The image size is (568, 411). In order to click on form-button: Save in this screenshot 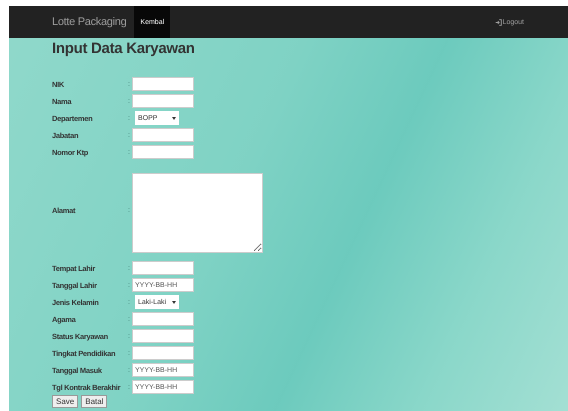, I will do `click(65, 401)`.